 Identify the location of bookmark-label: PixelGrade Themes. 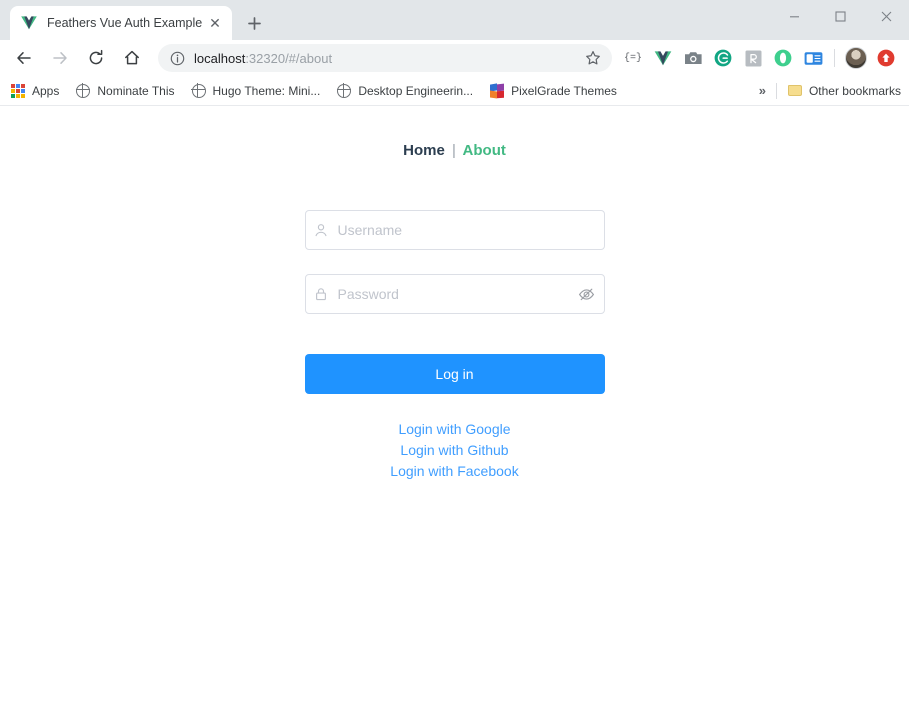
(564, 90).